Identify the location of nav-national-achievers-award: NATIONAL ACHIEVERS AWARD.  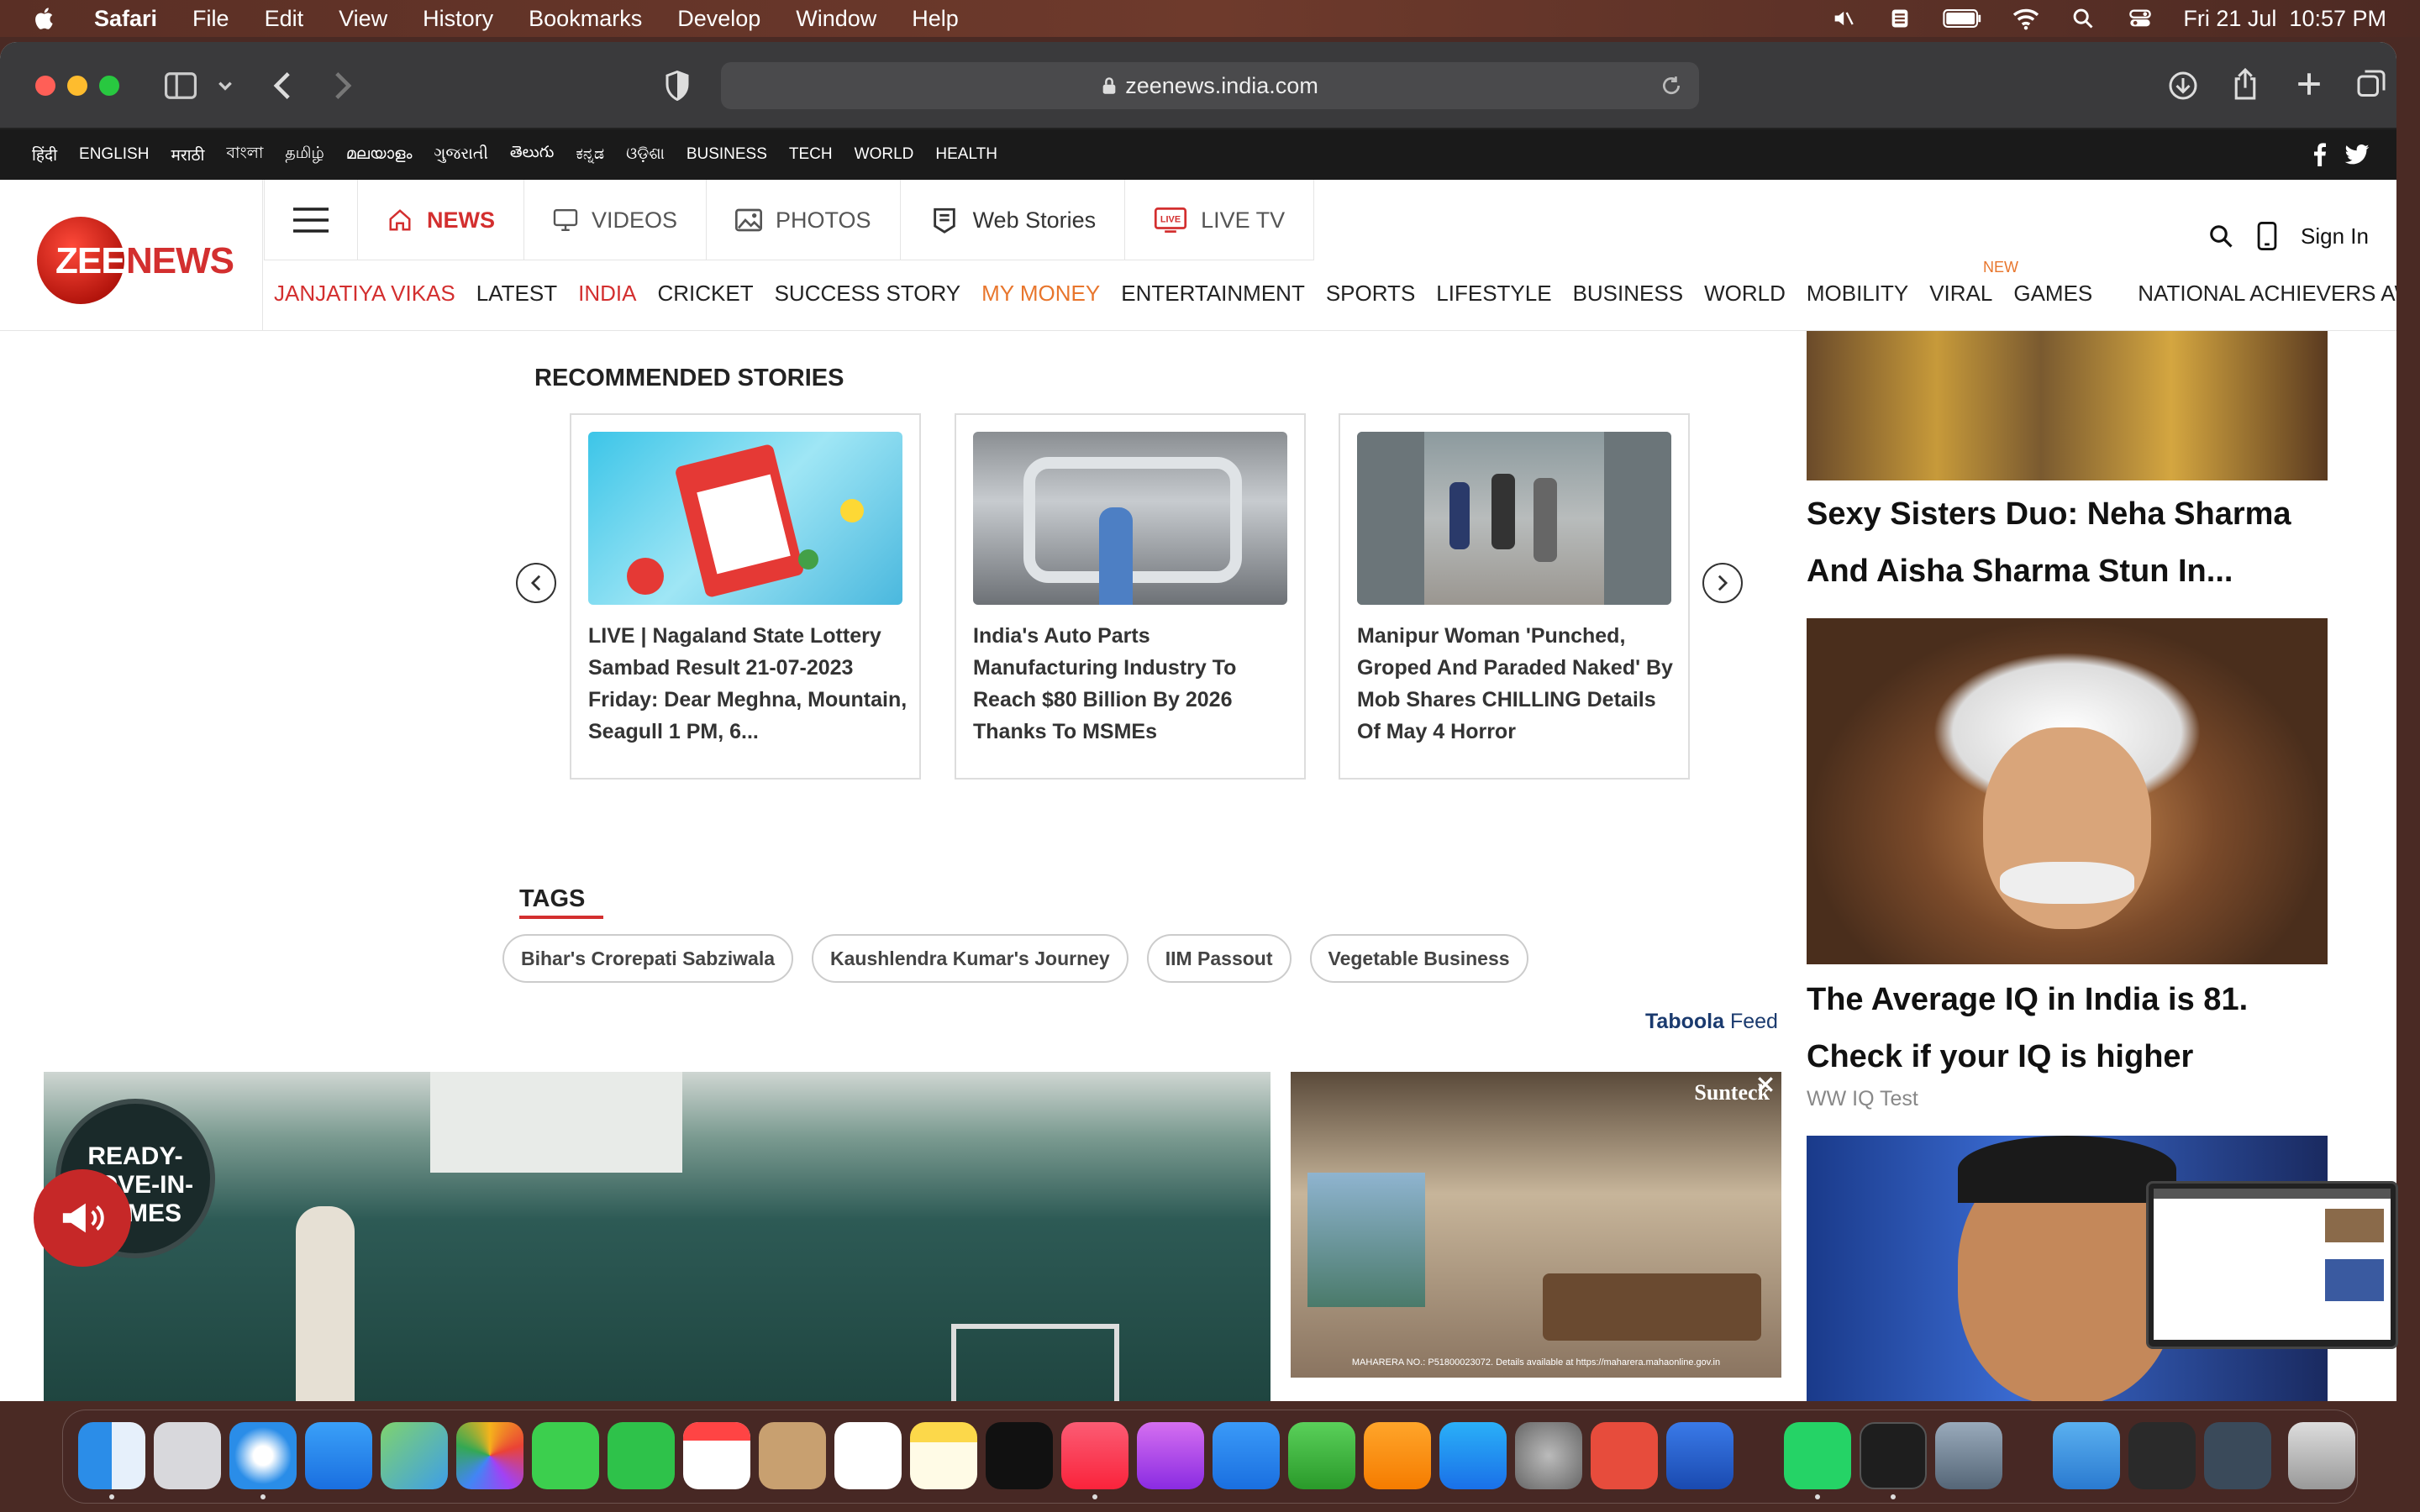
(2267, 294).